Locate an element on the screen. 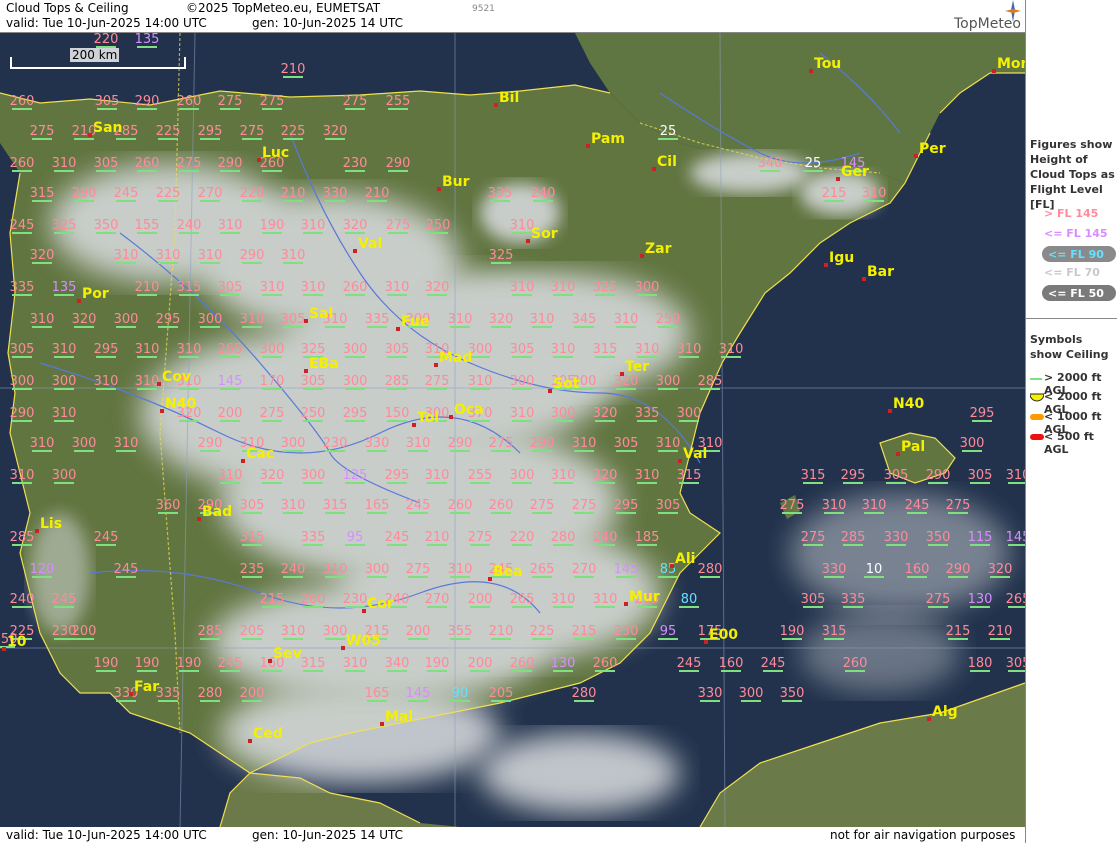 This screenshot has width=1117, height=843. valid-time: valid: Tue 10-Jun-2025 14:00 UTC is located at coordinates (106, 23).